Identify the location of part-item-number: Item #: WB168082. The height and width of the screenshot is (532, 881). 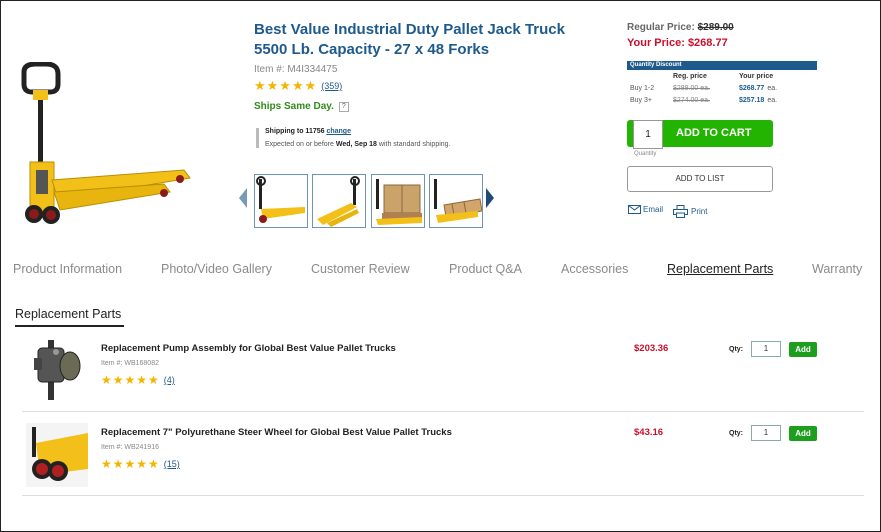
(130, 363).